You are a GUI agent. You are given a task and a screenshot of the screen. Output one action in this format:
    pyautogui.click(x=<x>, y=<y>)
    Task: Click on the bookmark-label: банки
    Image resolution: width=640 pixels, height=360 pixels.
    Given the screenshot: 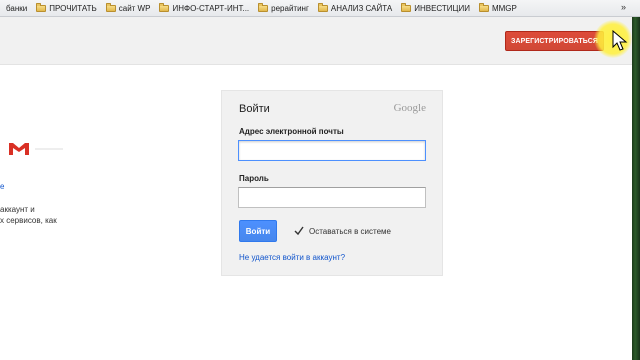 What is the action you would take?
    pyautogui.click(x=17, y=8)
    